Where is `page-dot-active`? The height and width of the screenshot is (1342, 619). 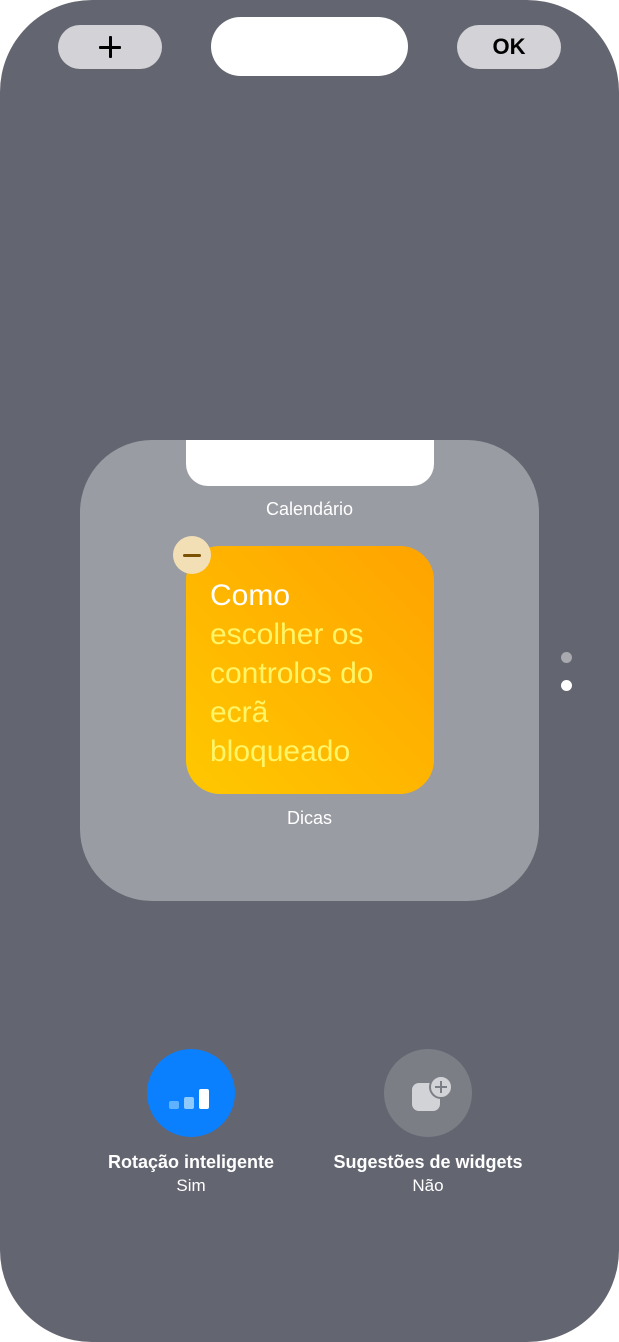 page-dot-active is located at coordinates (566, 685).